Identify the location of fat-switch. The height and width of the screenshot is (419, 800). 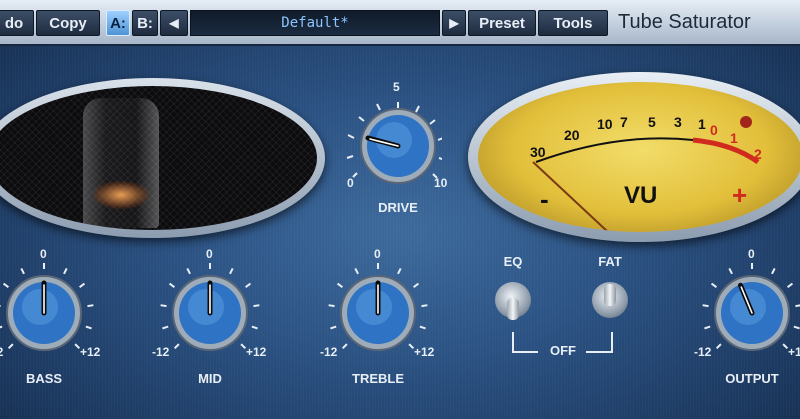
(610, 300).